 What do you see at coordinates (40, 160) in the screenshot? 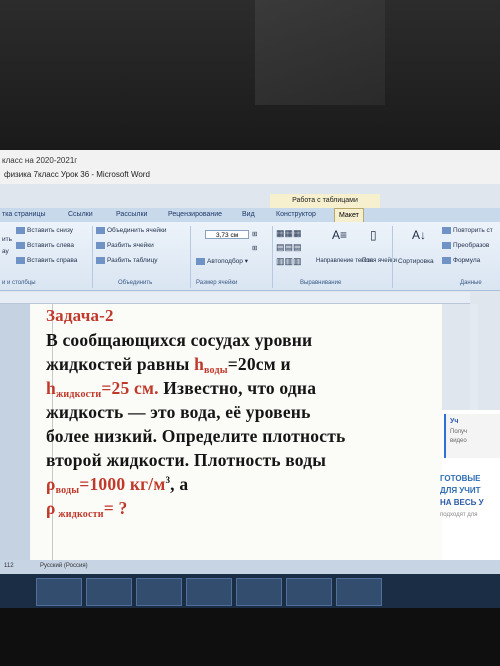
I see `previous-window-title: класс на 2020-2021г` at bounding box center [40, 160].